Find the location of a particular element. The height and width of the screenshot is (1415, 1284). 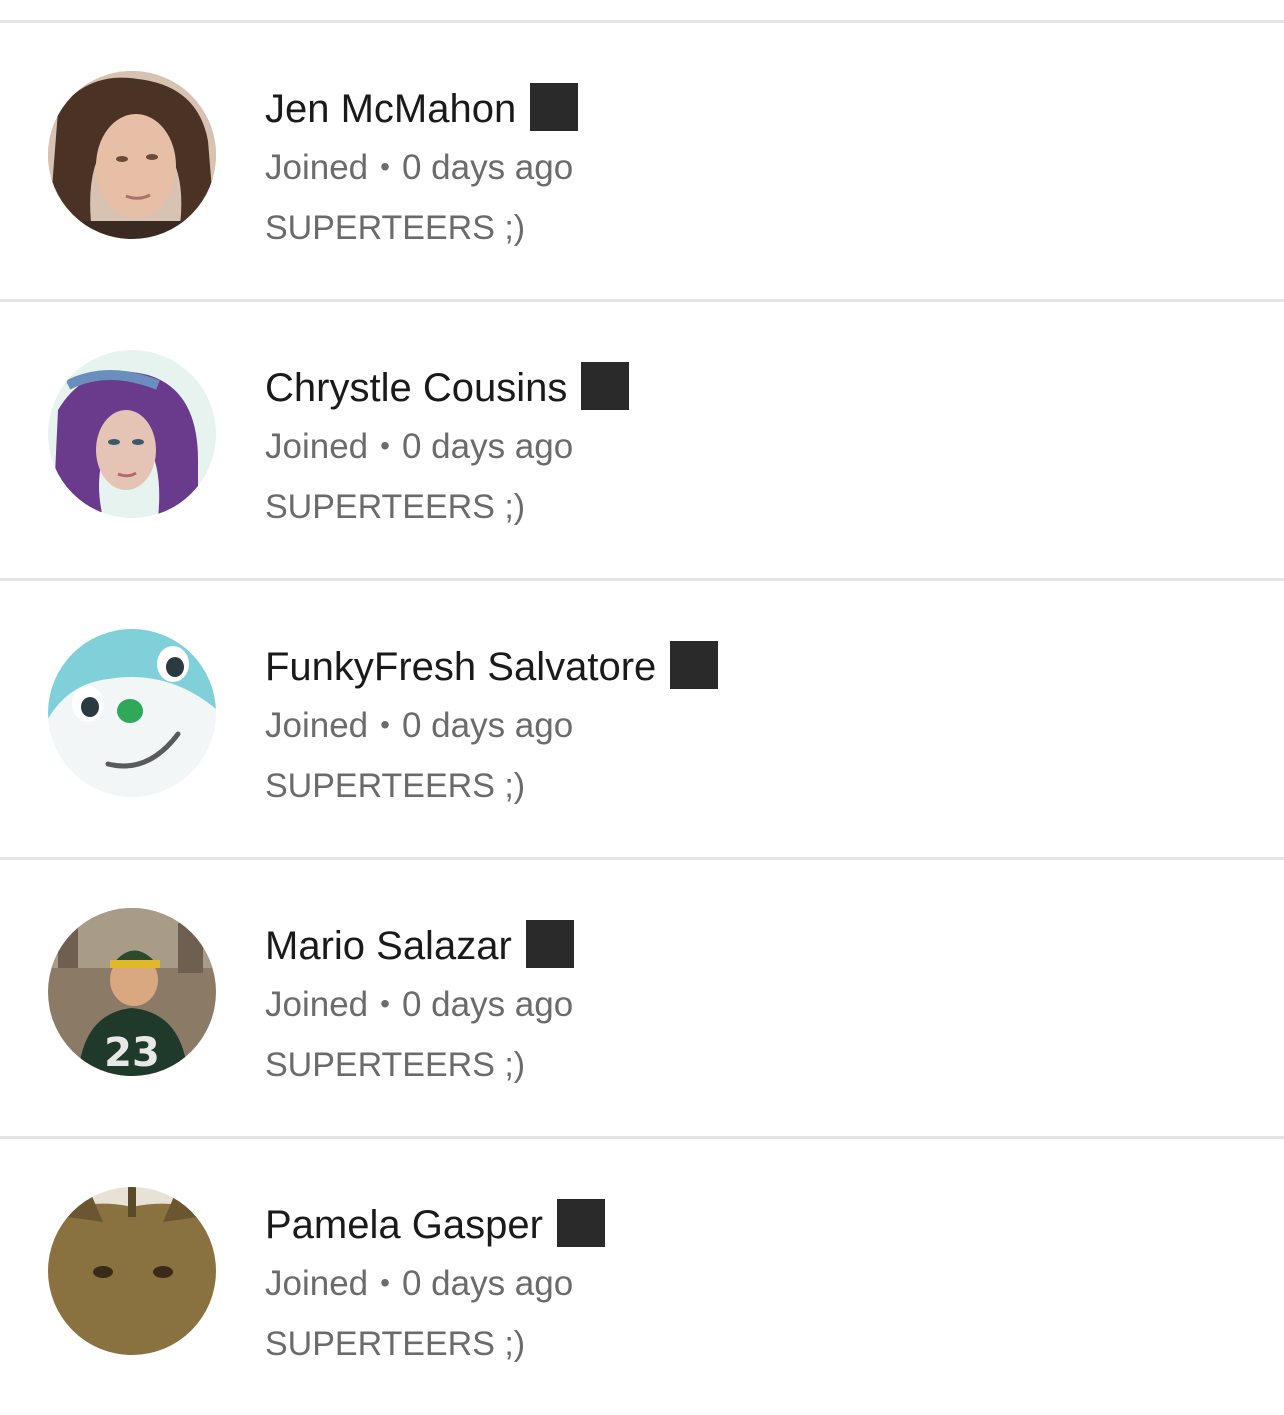

member-name: Mario Salazar is located at coordinates (388, 946).